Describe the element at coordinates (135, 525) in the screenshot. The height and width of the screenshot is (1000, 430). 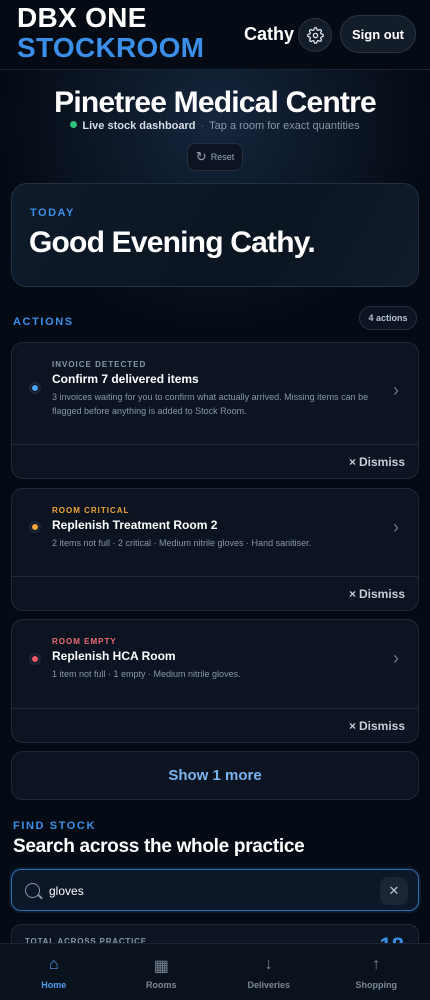
I see `action-title: Replenish Treatment Room 2` at that location.